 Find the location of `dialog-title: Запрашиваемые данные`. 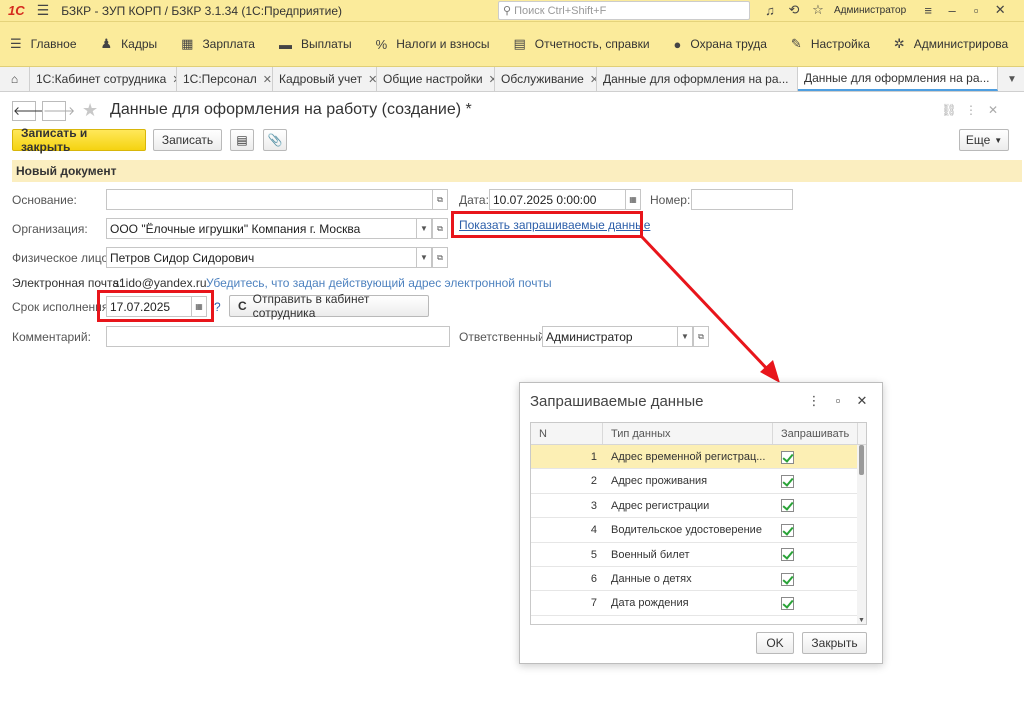

dialog-title: Запрашиваемые данные is located at coordinates (617, 401).